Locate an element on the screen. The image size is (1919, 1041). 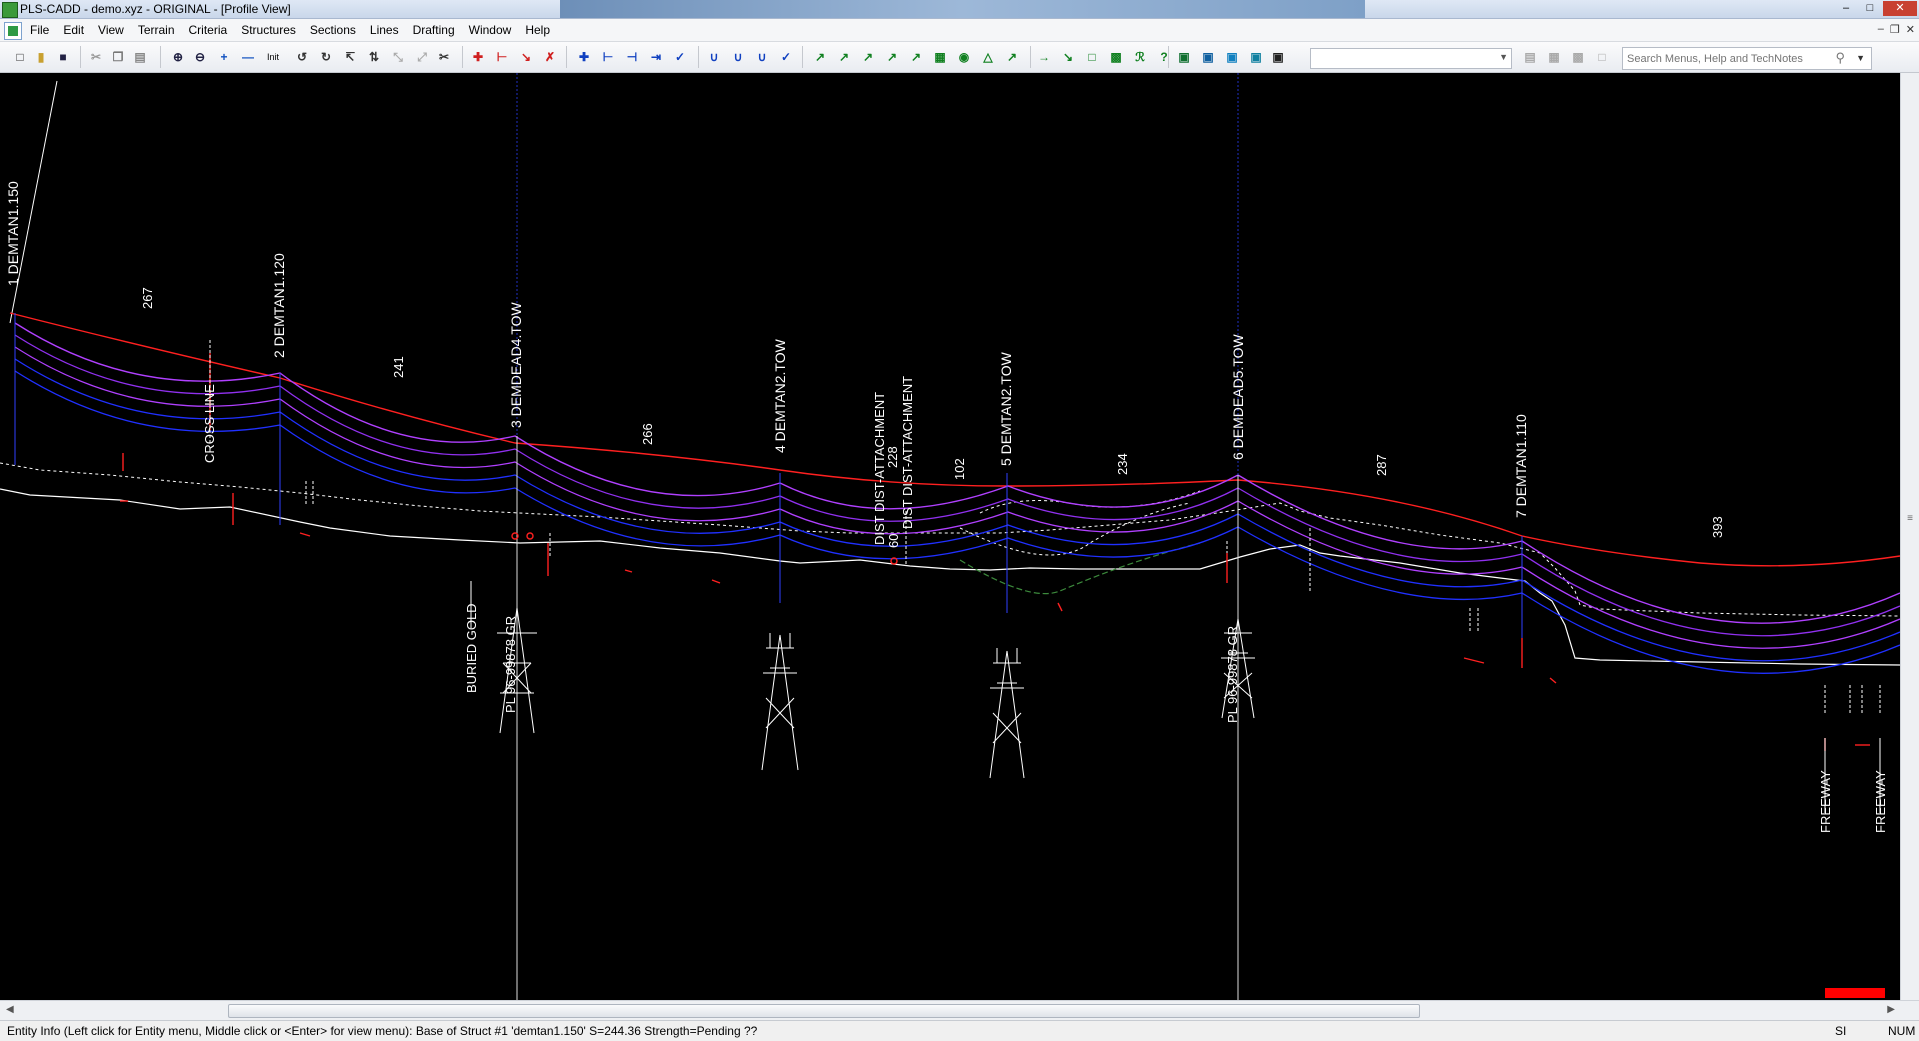
terrain2-icon: ↗ is located at coordinates (844, 57).